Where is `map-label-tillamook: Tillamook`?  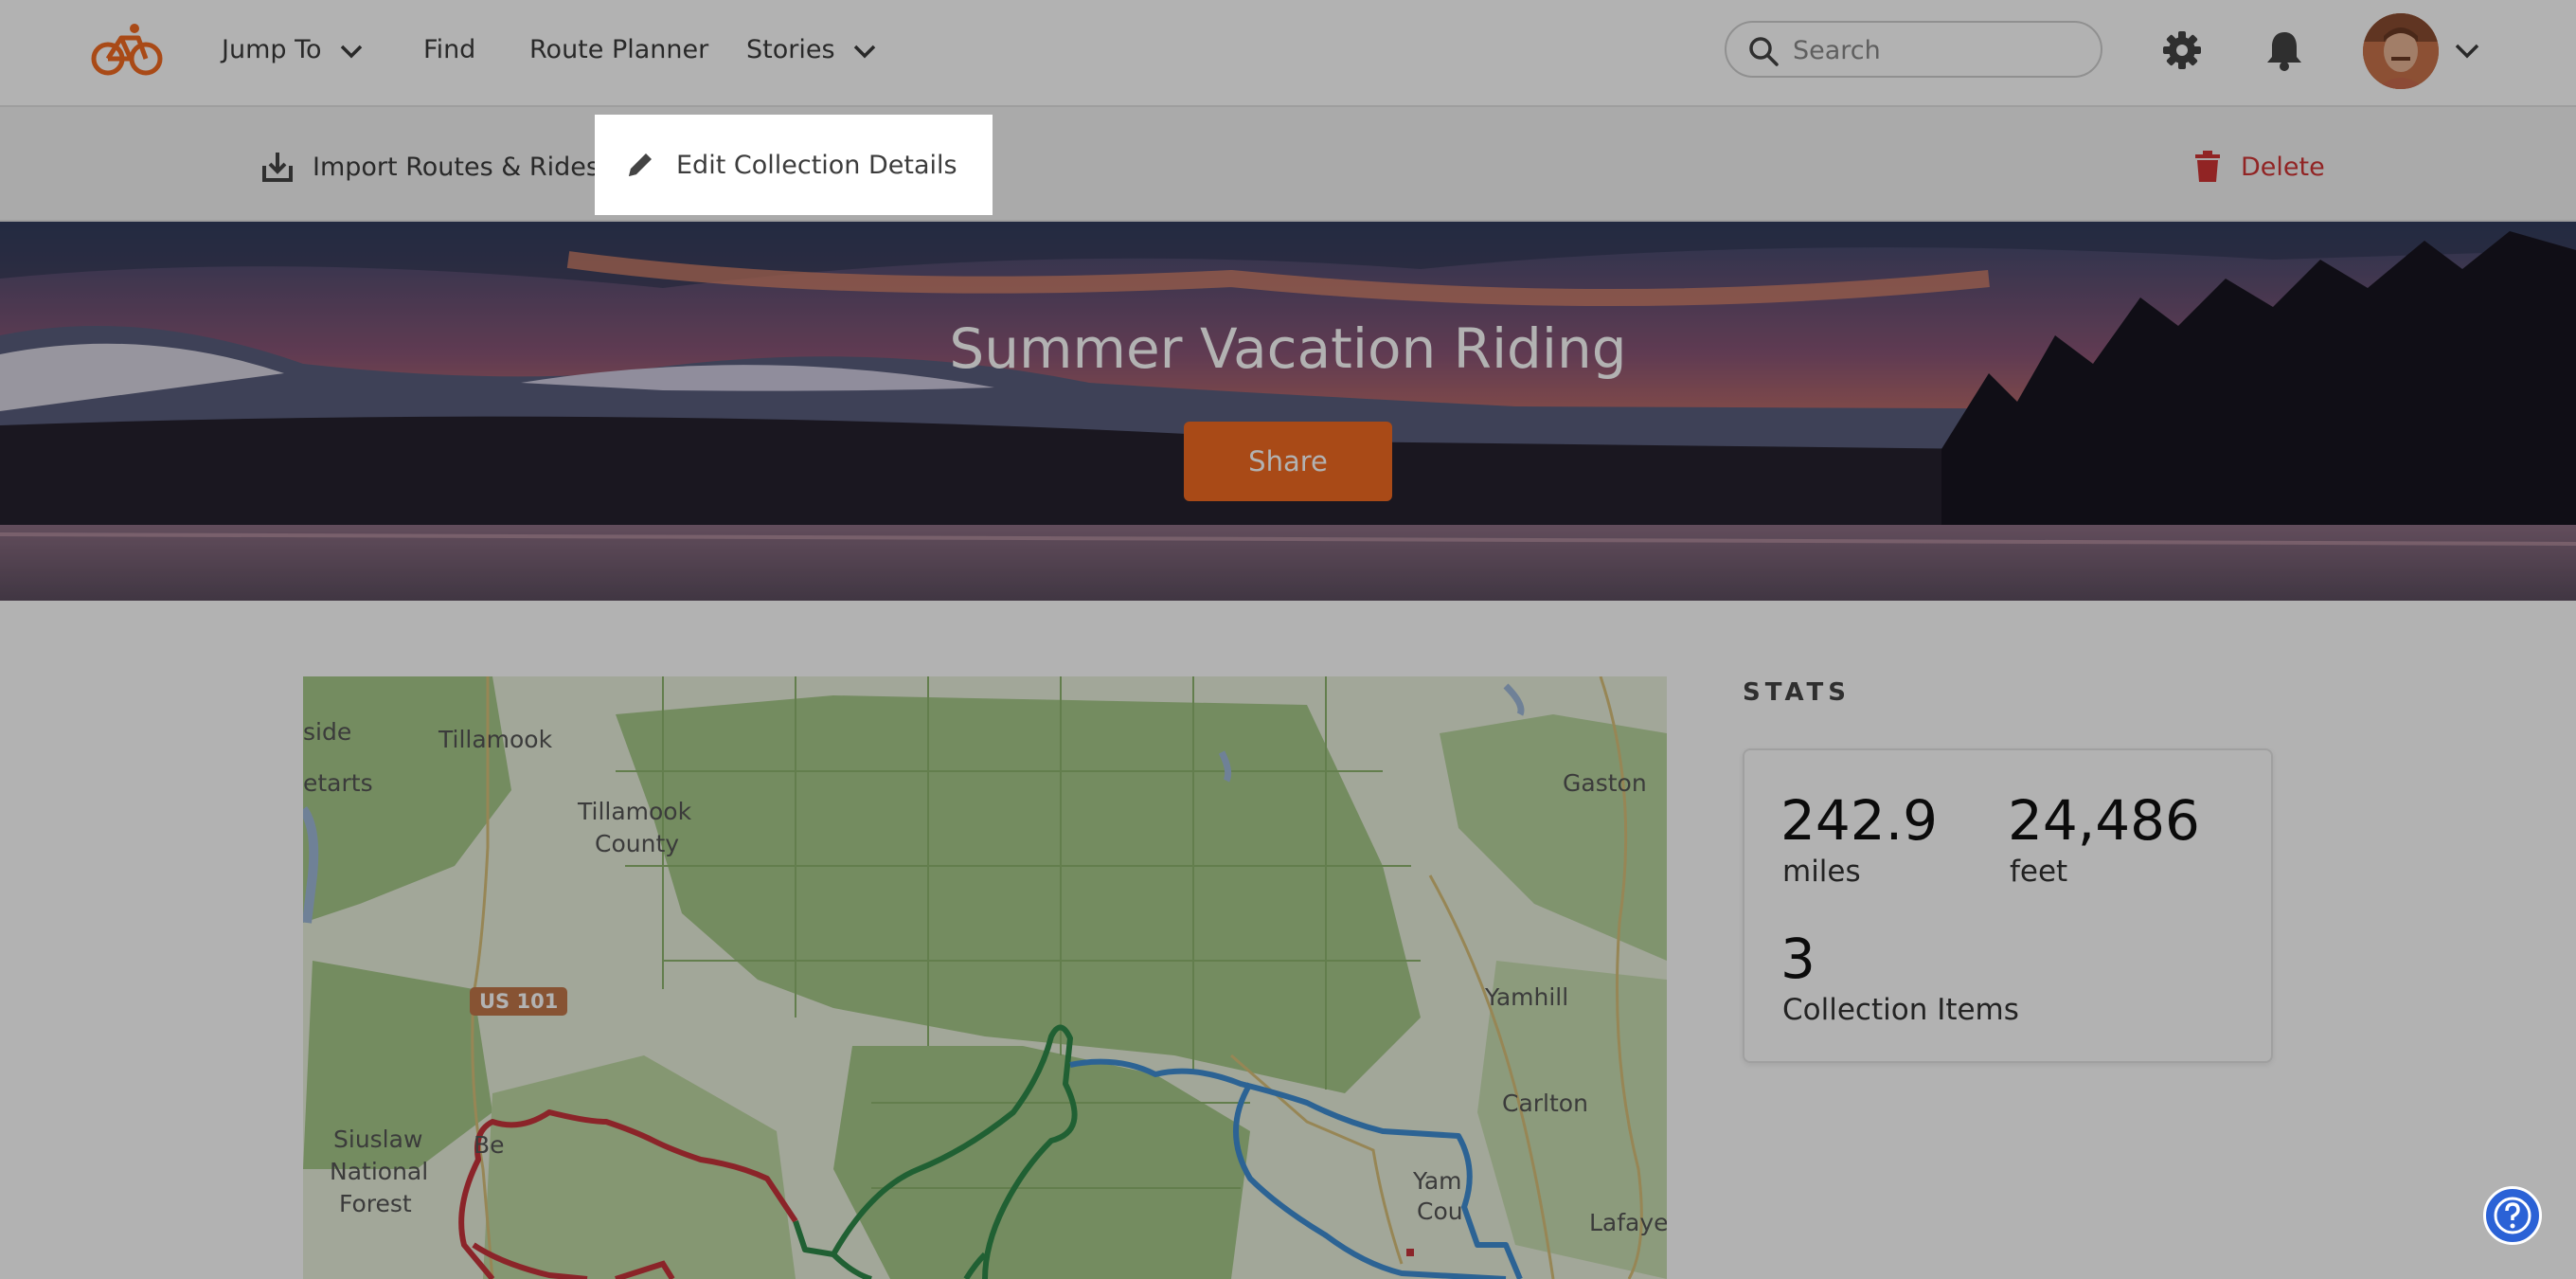 map-label-tillamook: Tillamook is located at coordinates (496, 739).